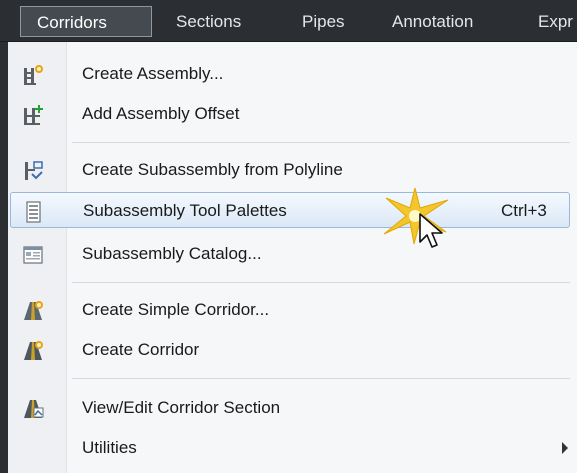 The height and width of the screenshot is (473, 577). What do you see at coordinates (33, 255) in the screenshot?
I see `catalog-icon` at bounding box center [33, 255].